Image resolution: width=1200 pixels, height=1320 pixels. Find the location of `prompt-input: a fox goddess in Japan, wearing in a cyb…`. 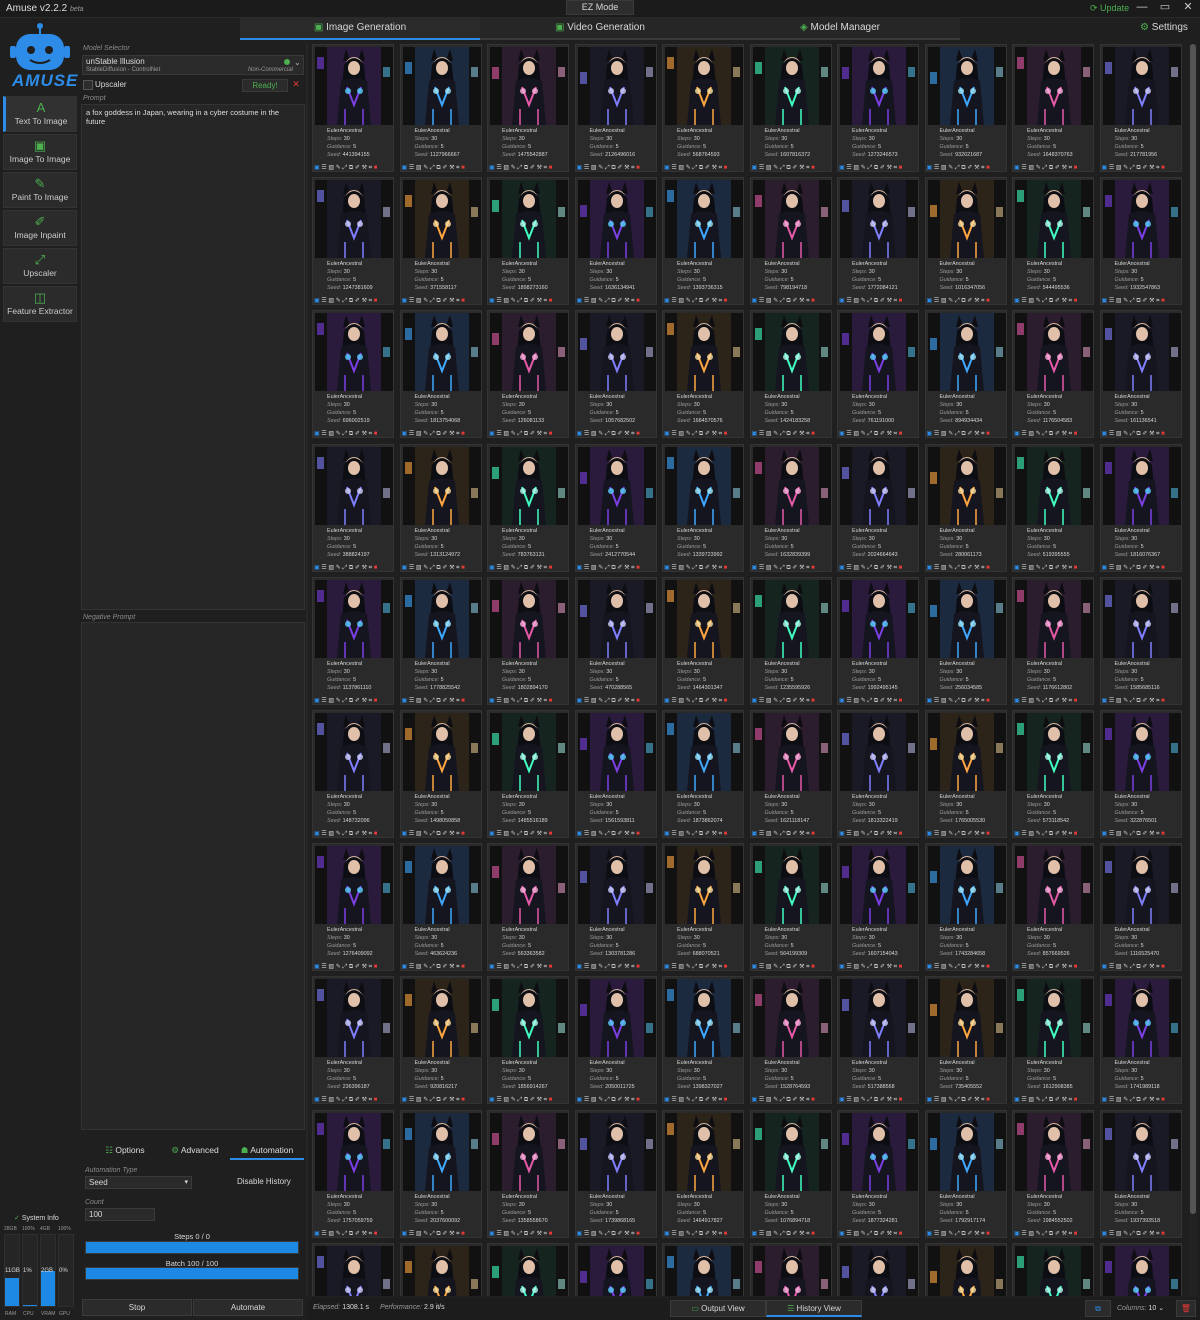

prompt-input: a fox goddess in Japan, wearing in a cyb… is located at coordinates (193, 357).